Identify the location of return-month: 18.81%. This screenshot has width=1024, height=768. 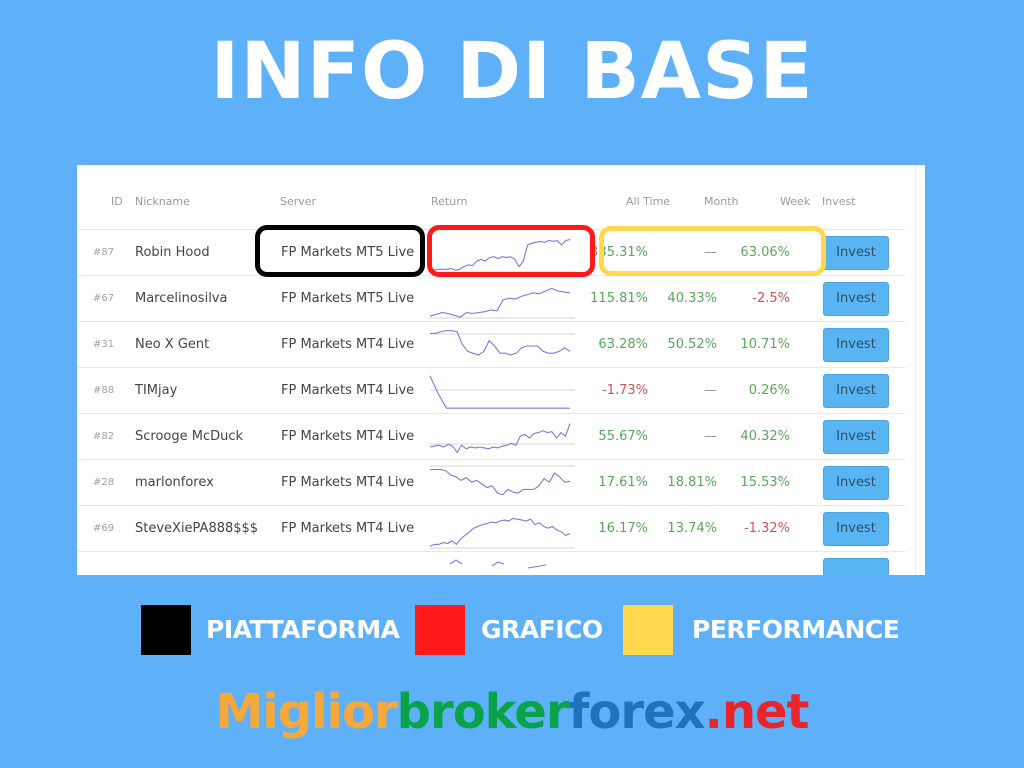
(692, 482).